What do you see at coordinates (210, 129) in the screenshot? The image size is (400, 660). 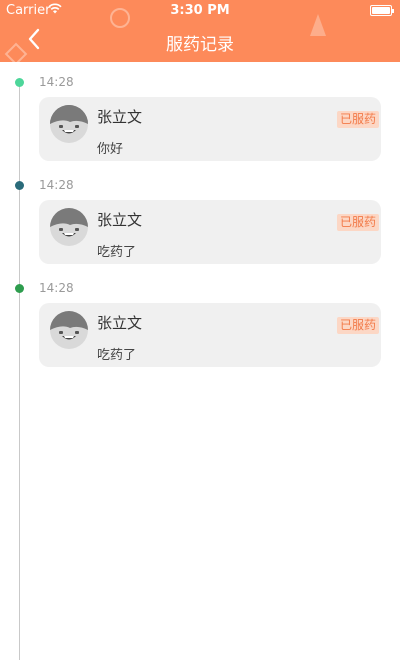 I see `record-card: 张立文 你好 已服药` at bounding box center [210, 129].